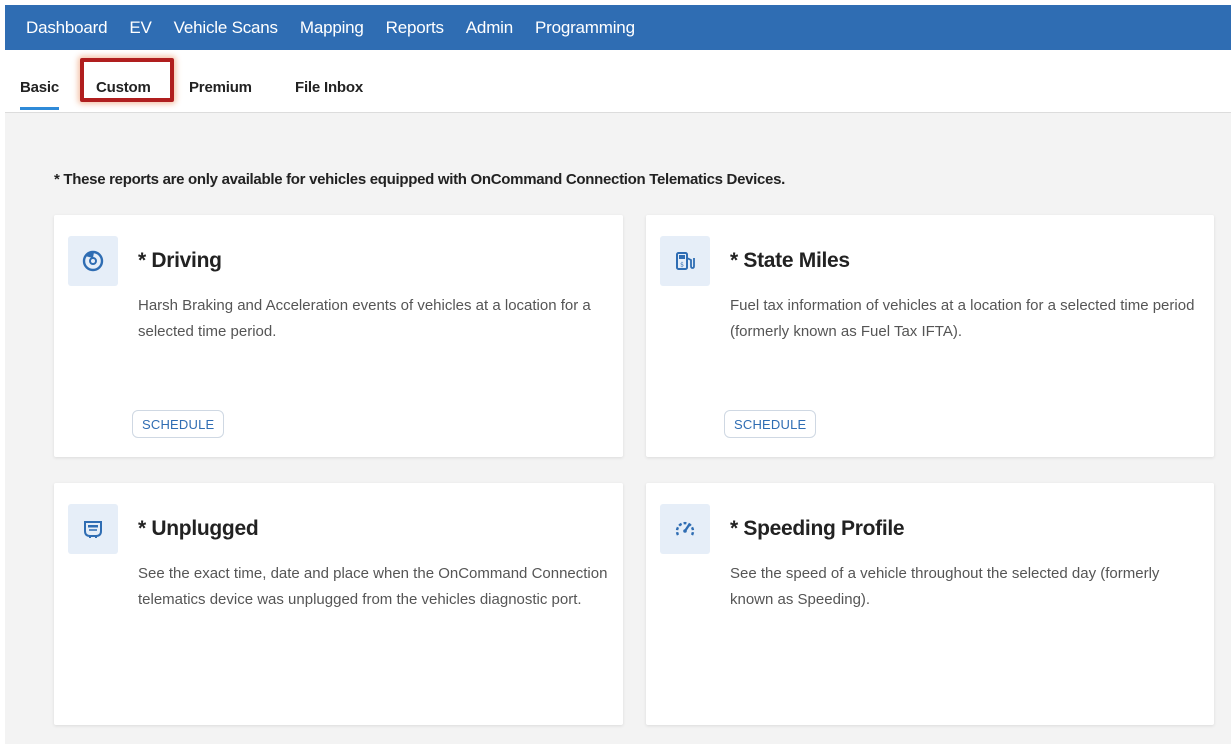 Image resolution: width=1231 pixels, height=744 pixels. Describe the element at coordinates (618, 81) in the screenshot. I see `sub-navigation: Basic Custom Premium File Inbox` at that location.